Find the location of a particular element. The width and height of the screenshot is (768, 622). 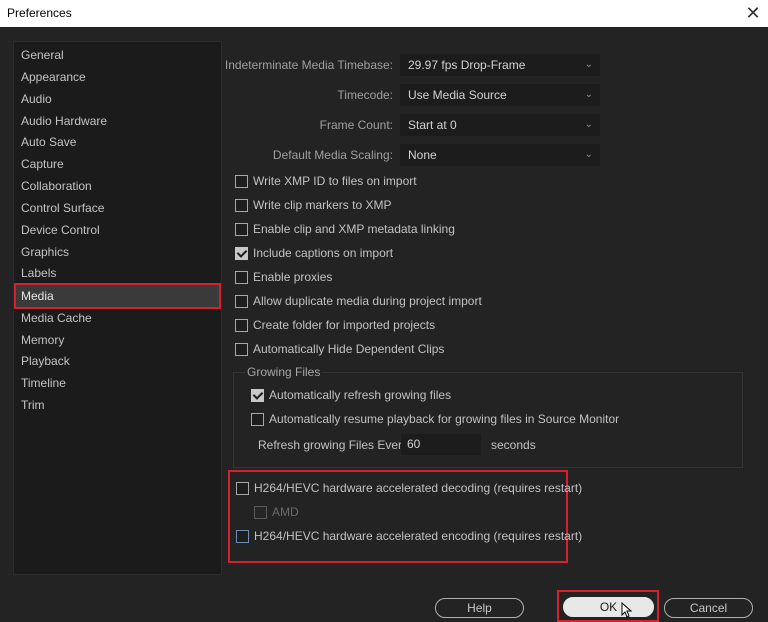

timebase-label: Indeterminate Media Timebase: is located at coordinates (308, 65).